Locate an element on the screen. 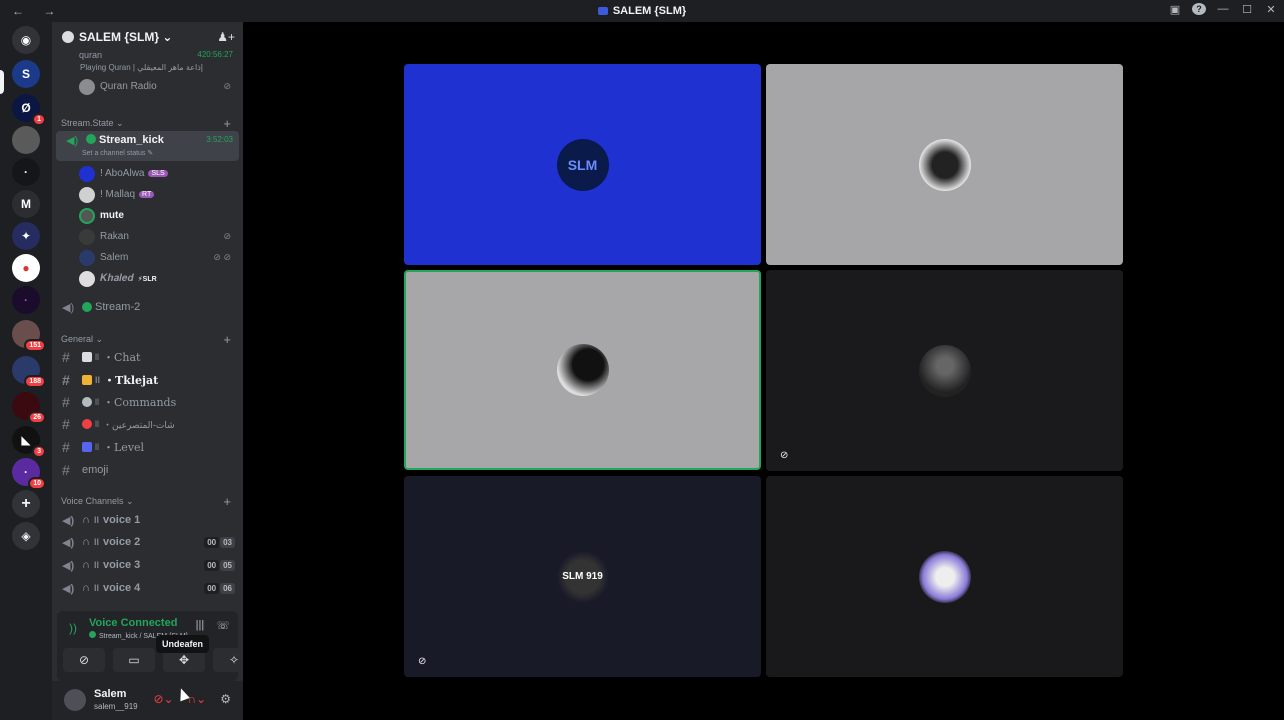 The height and width of the screenshot is (720, 1284). voice-user: 𝑲𝒉𝒂𝒍𝒆𝒅 ⚡SLR is located at coordinates (147, 278).